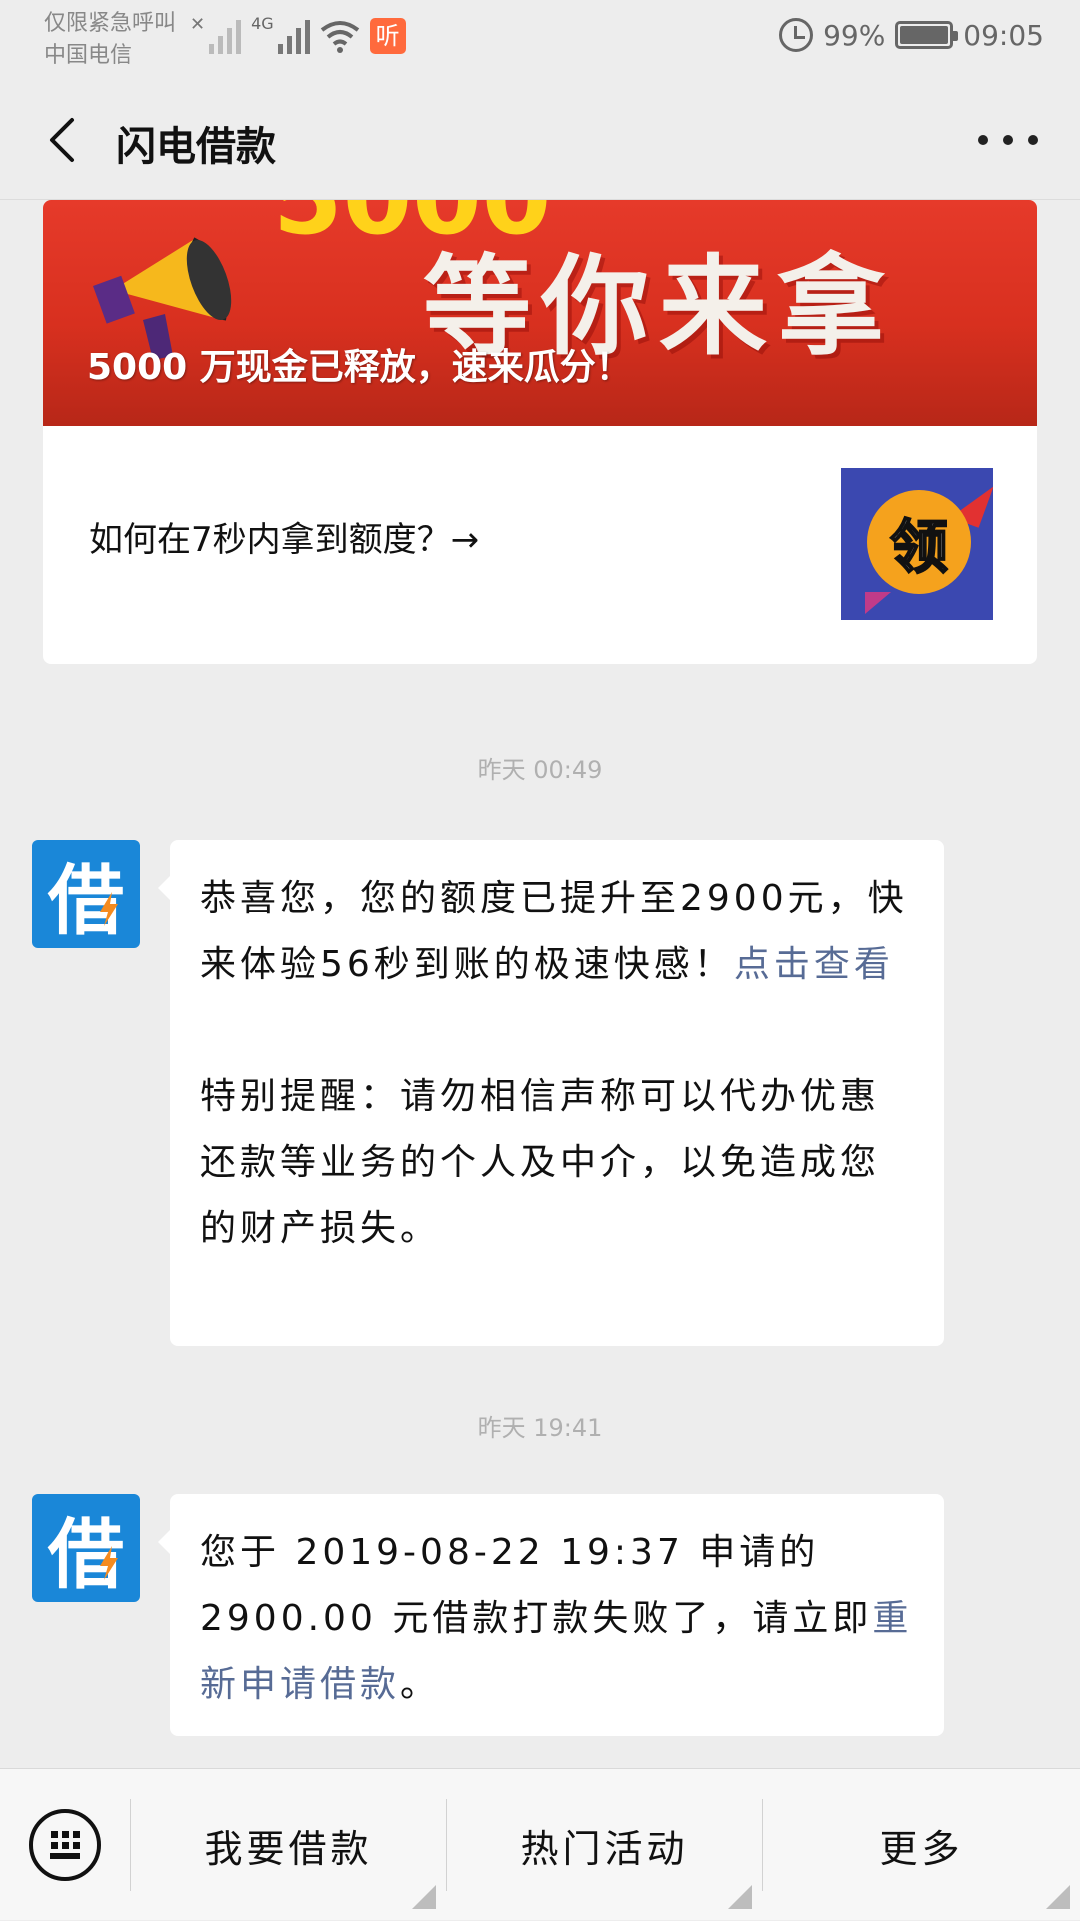 Image resolution: width=1080 pixels, height=1921 pixels. Describe the element at coordinates (1008, 140) in the screenshot. I see `more-options-icon` at that location.